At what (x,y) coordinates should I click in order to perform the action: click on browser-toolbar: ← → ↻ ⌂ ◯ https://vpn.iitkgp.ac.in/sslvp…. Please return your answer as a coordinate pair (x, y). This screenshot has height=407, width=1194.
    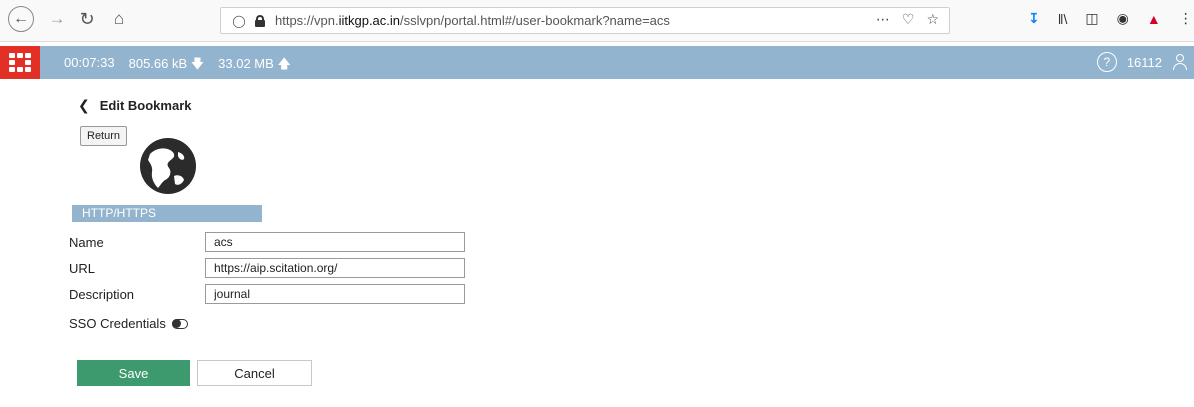
    Looking at the image, I should click on (597, 21).